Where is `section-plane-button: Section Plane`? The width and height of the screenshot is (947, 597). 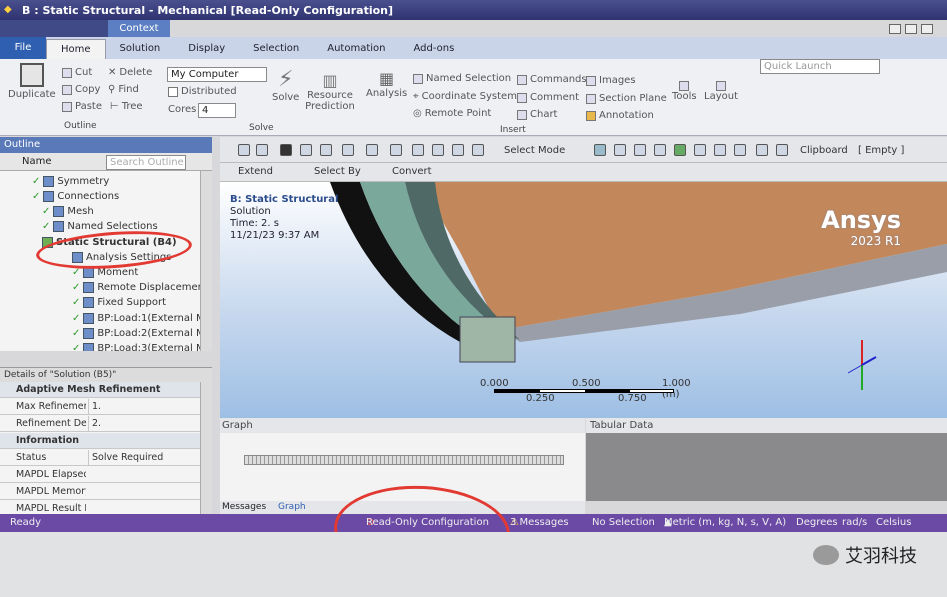 section-plane-button: Section Plane is located at coordinates (626, 98).